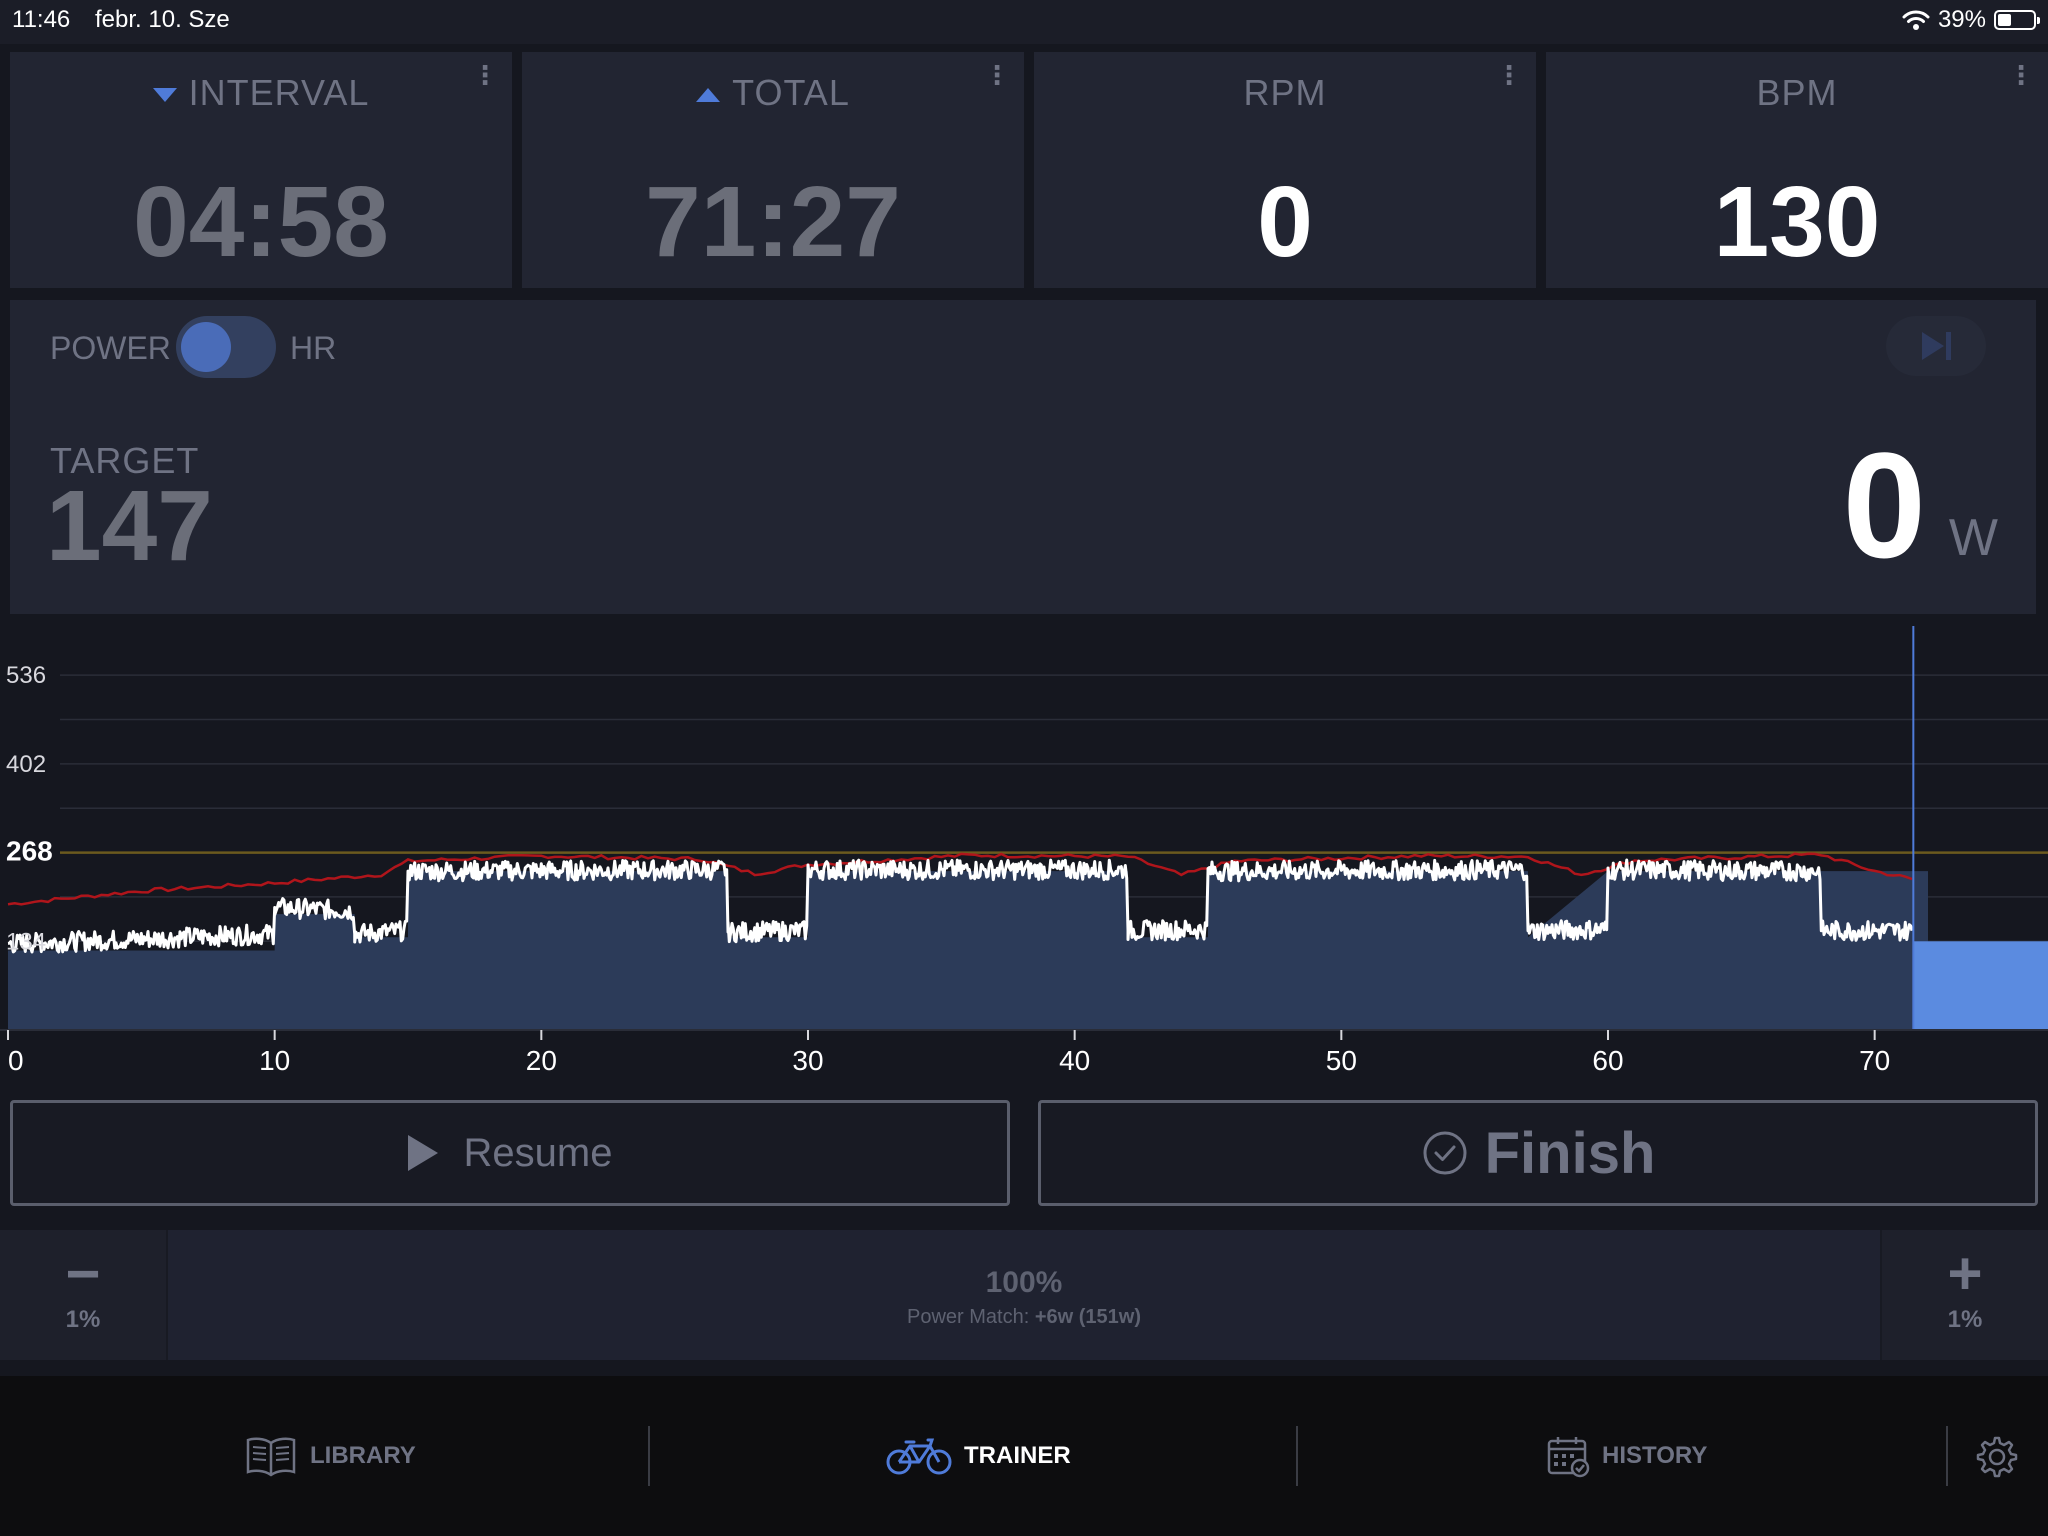  What do you see at coordinates (83, 1319) in the screenshot?
I see `decrease-step-label: 1%` at bounding box center [83, 1319].